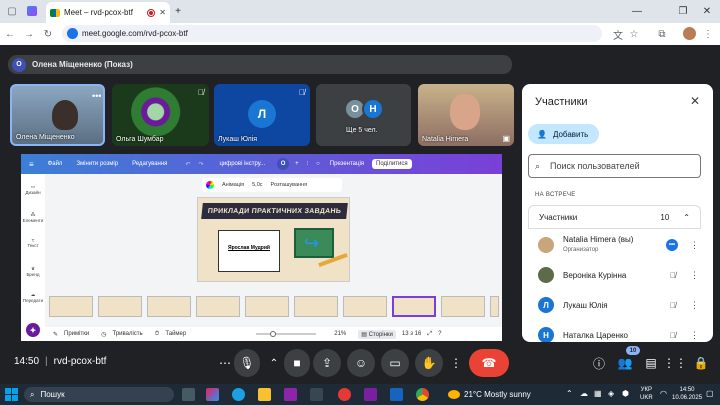 The height and width of the screenshot is (405, 720). Describe the element at coordinates (611, 393) in the screenshot. I see `tray-icon: ◈` at that location.